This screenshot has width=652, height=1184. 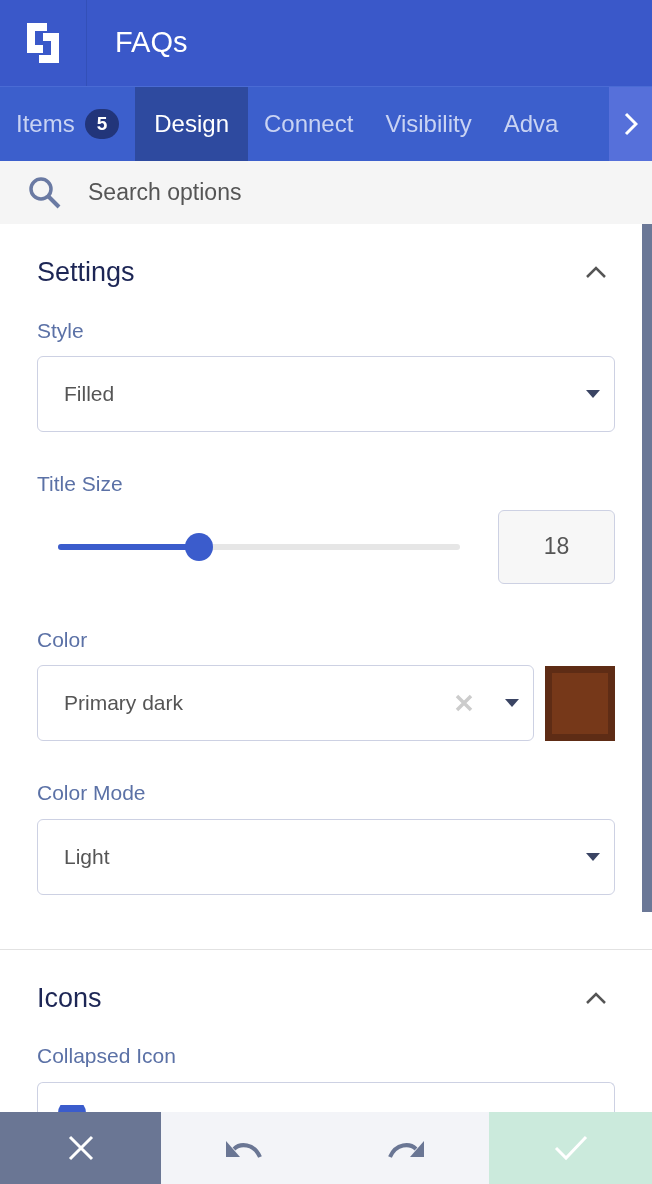 What do you see at coordinates (198, 546) in the screenshot?
I see `slider-thumb` at bounding box center [198, 546].